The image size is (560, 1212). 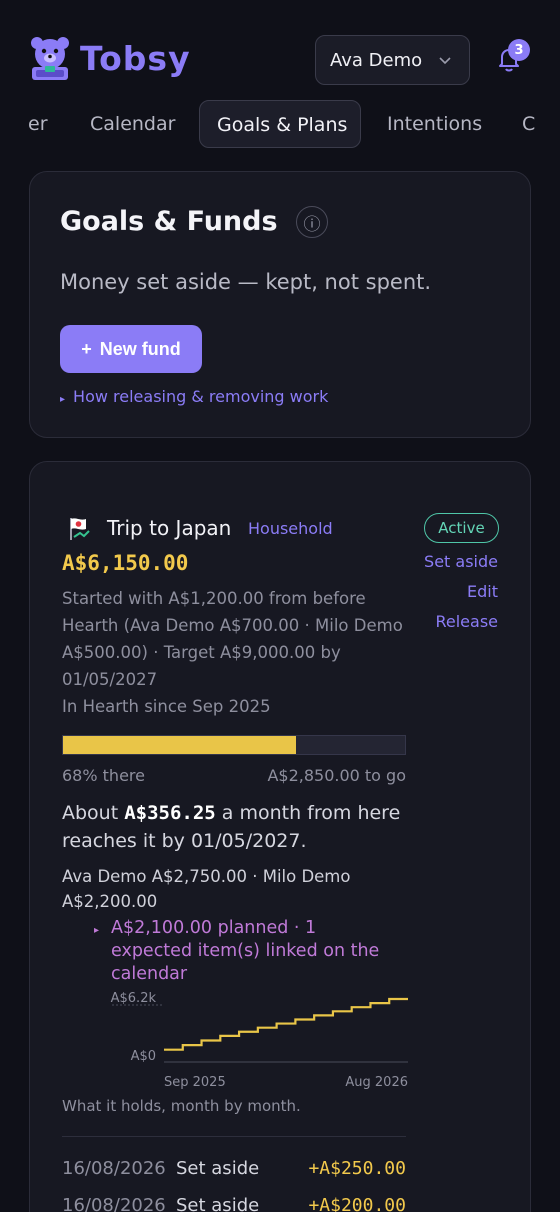 What do you see at coordinates (482, 591) in the screenshot?
I see `edit-link: Edit` at bounding box center [482, 591].